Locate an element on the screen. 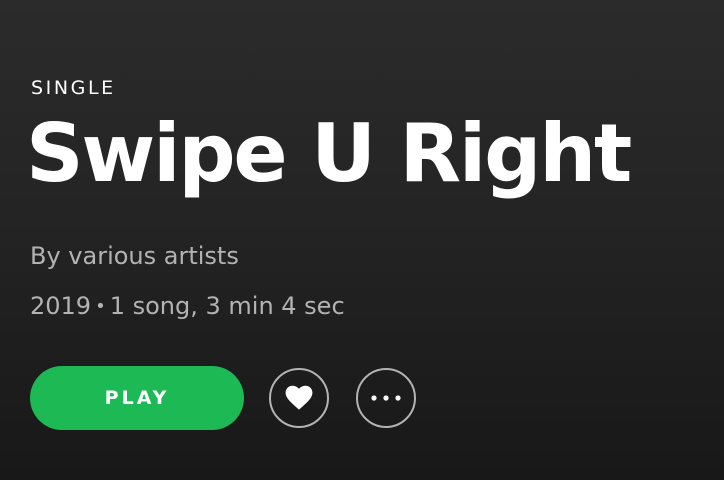 This screenshot has height=480, width=724. album-year: 2019 is located at coordinates (61, 306).